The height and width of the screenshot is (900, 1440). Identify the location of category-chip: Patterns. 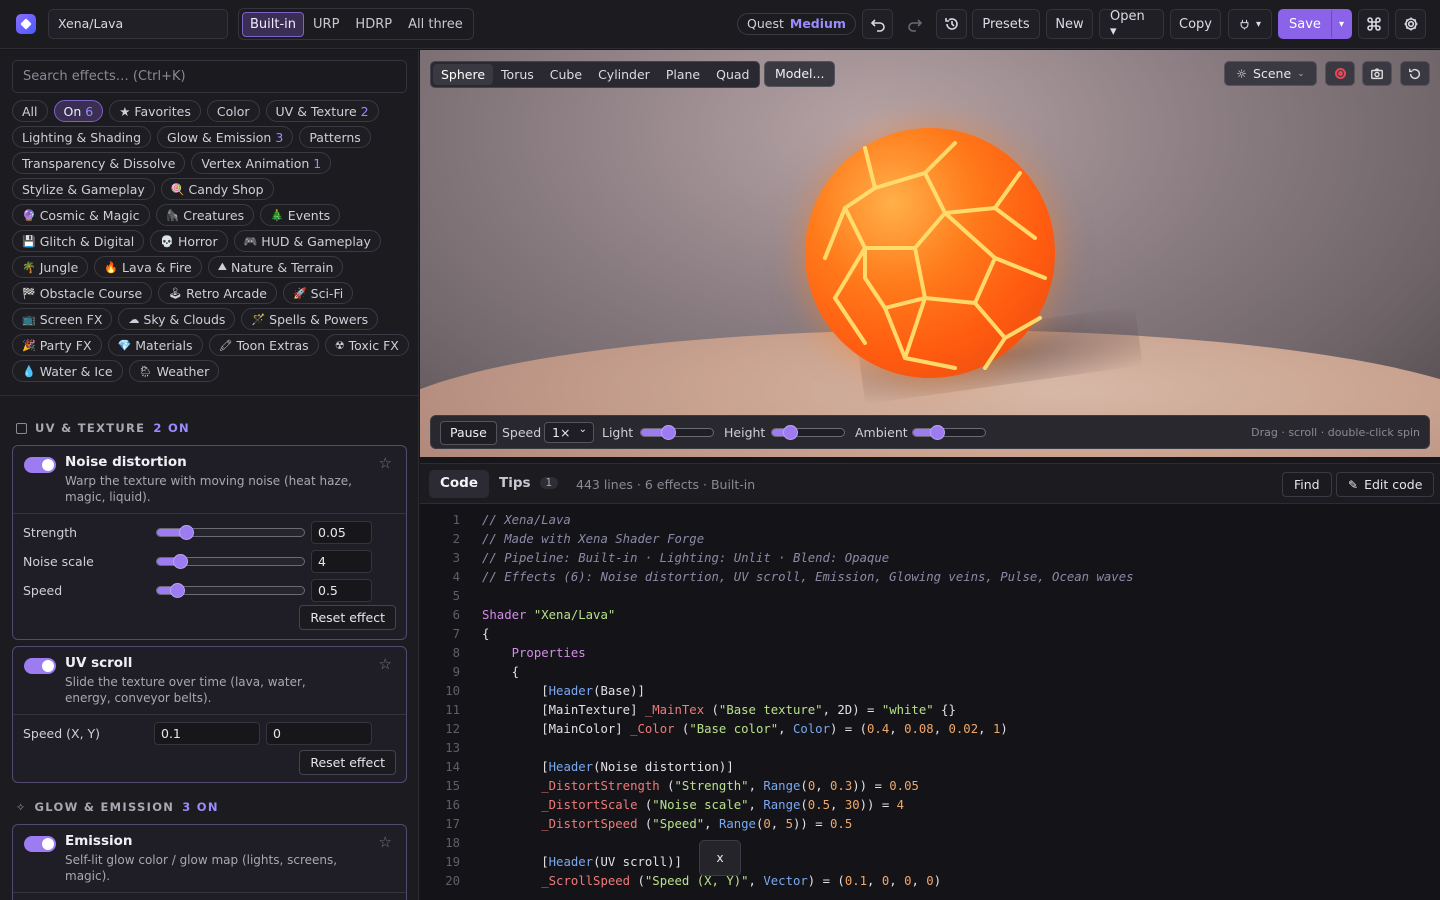
(335, 137).